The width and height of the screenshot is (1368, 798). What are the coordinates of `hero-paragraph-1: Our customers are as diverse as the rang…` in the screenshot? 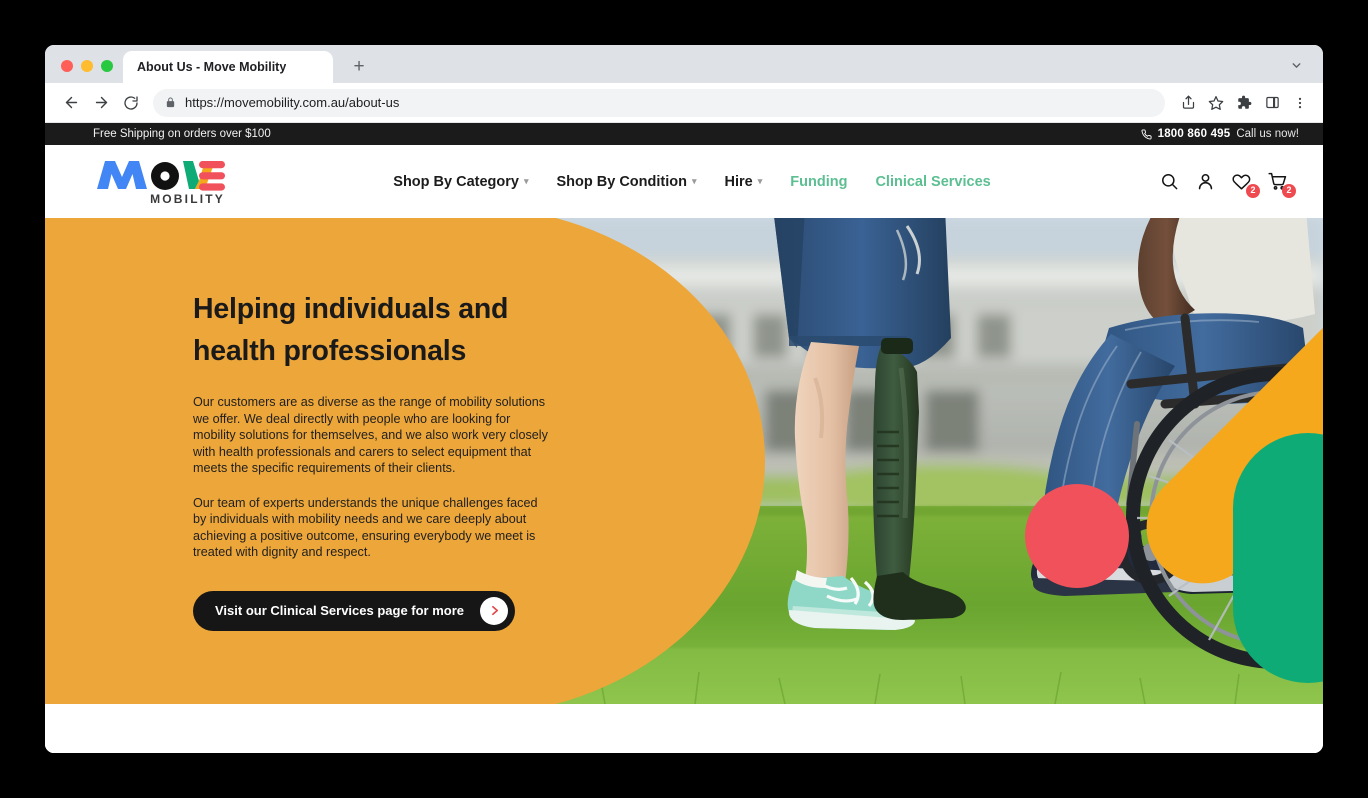 It's located at (370, 435).